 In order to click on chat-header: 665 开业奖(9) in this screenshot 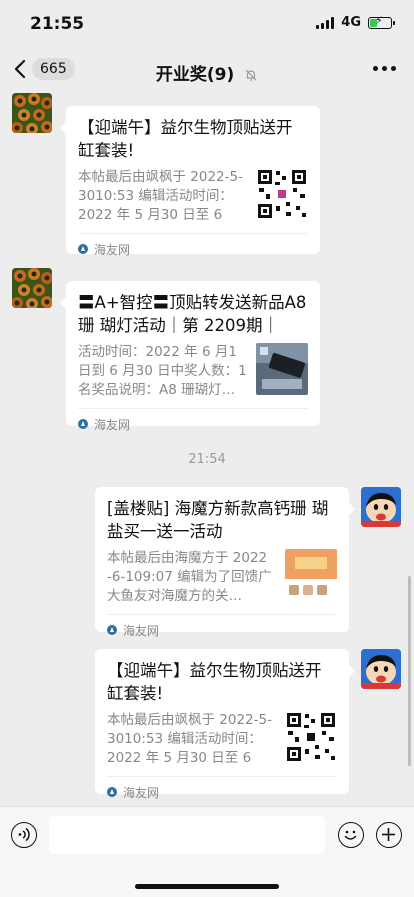, I will do `click(207, 70)`.